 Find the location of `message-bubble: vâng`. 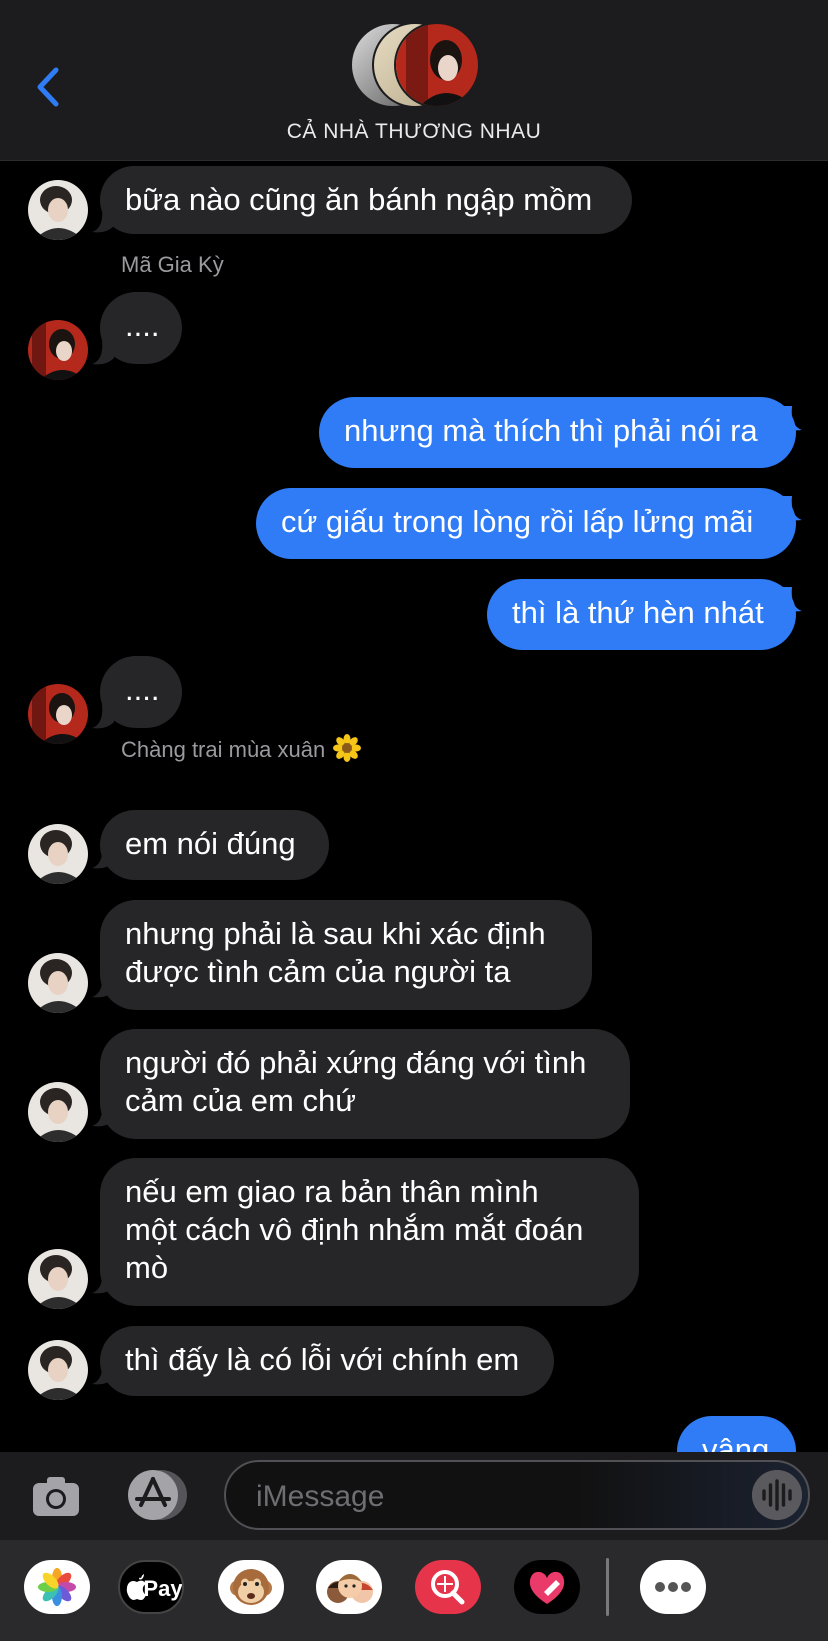

message-bubble: vâng is located at coordinates (736, 1434).